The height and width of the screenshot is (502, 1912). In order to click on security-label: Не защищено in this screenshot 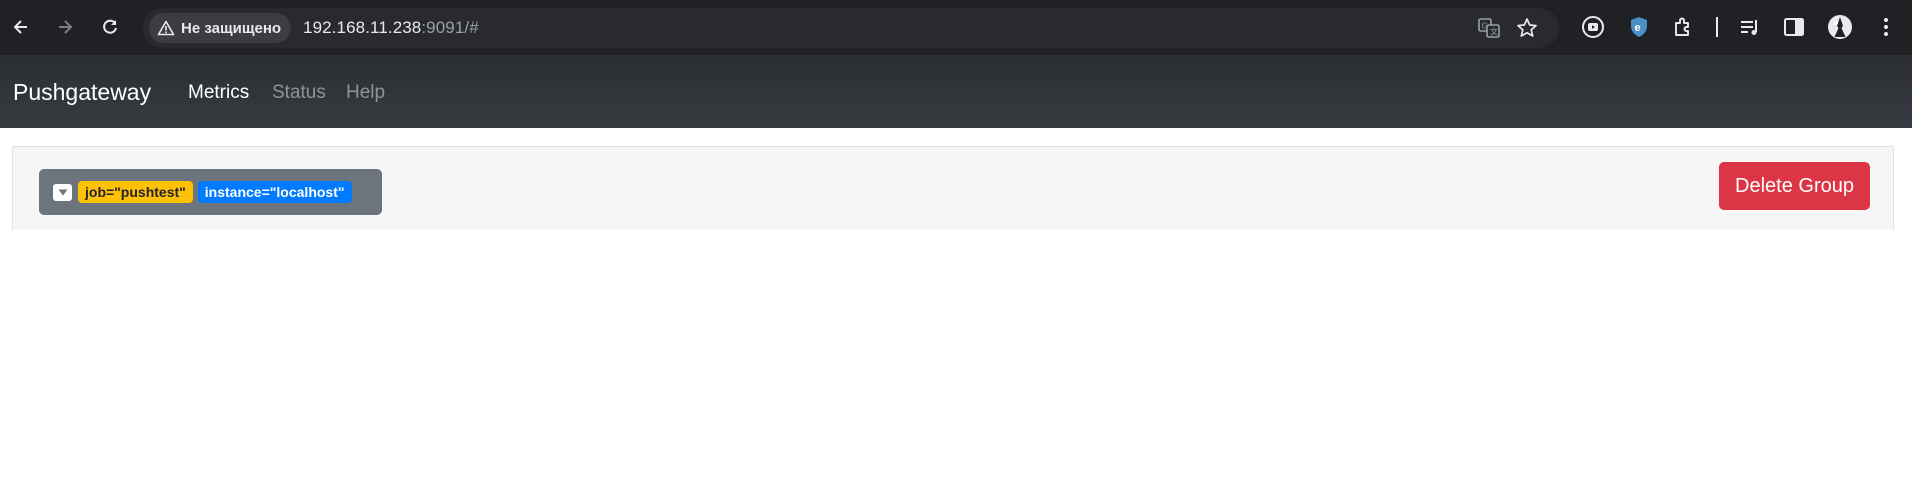, I will do `click(231, 28)`.